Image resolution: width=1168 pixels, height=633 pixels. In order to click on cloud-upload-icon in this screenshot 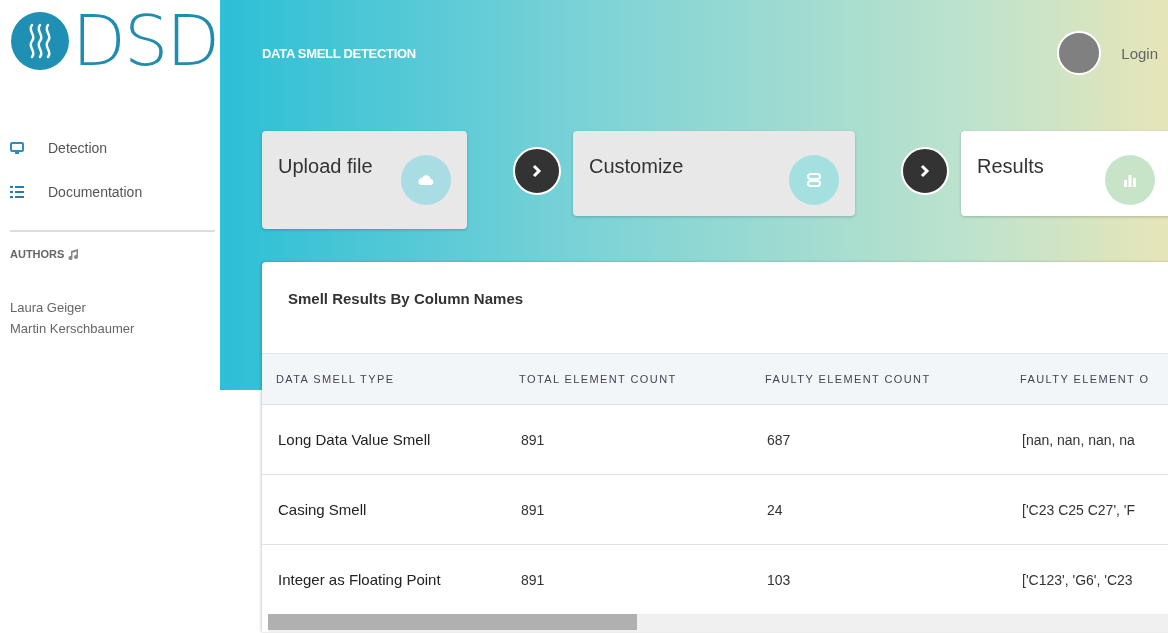, I will do `click(426, 180)`.